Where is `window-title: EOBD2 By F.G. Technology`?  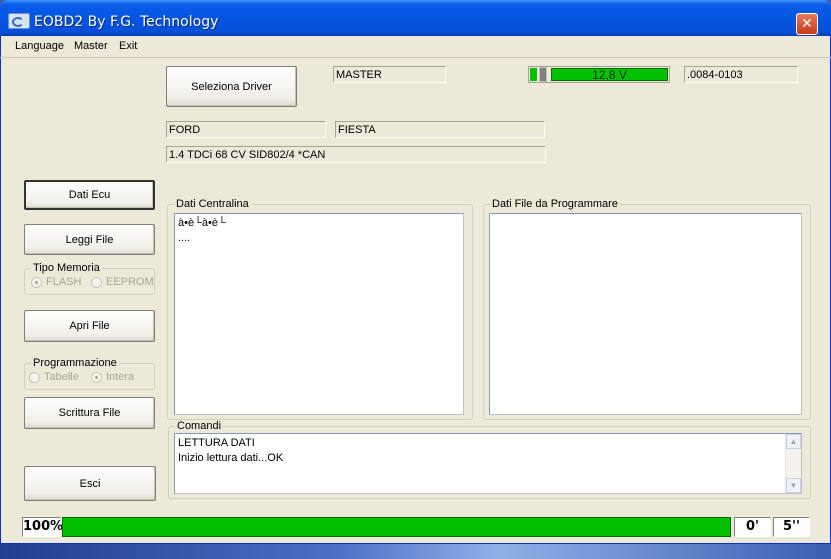
window-title: EOBD2 By F.G. Technology is located at coordinates (126, 22).